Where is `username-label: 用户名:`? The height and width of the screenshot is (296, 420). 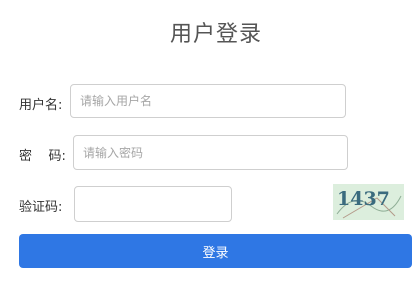 username-label: 用户名: is located at coordinates (41, 105).